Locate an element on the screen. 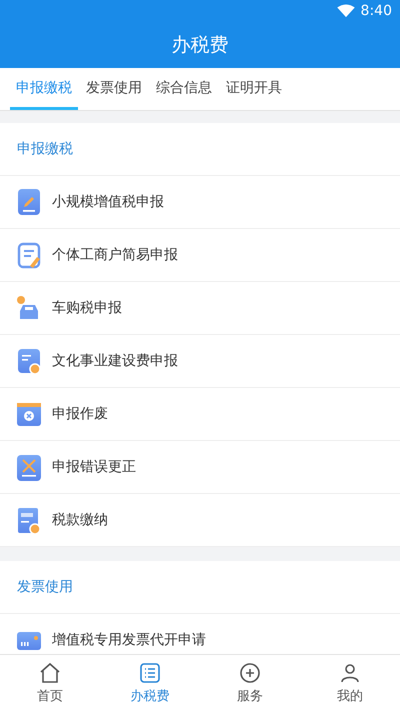  tab: 综合信息 is located at coordinates (184, 89).